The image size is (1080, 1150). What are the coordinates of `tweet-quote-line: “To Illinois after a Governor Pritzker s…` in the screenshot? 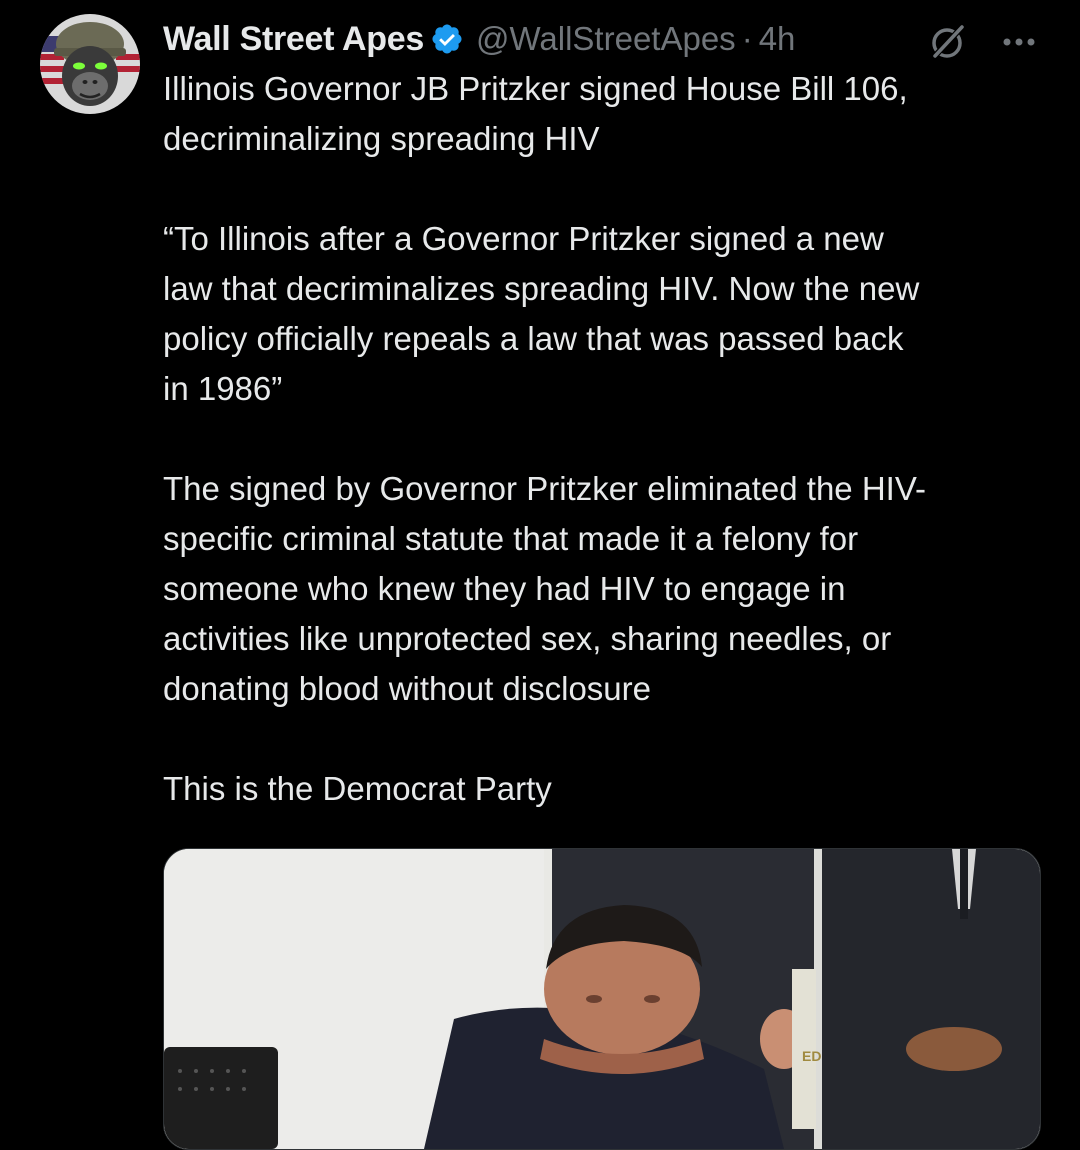 It's located at (523, 238).